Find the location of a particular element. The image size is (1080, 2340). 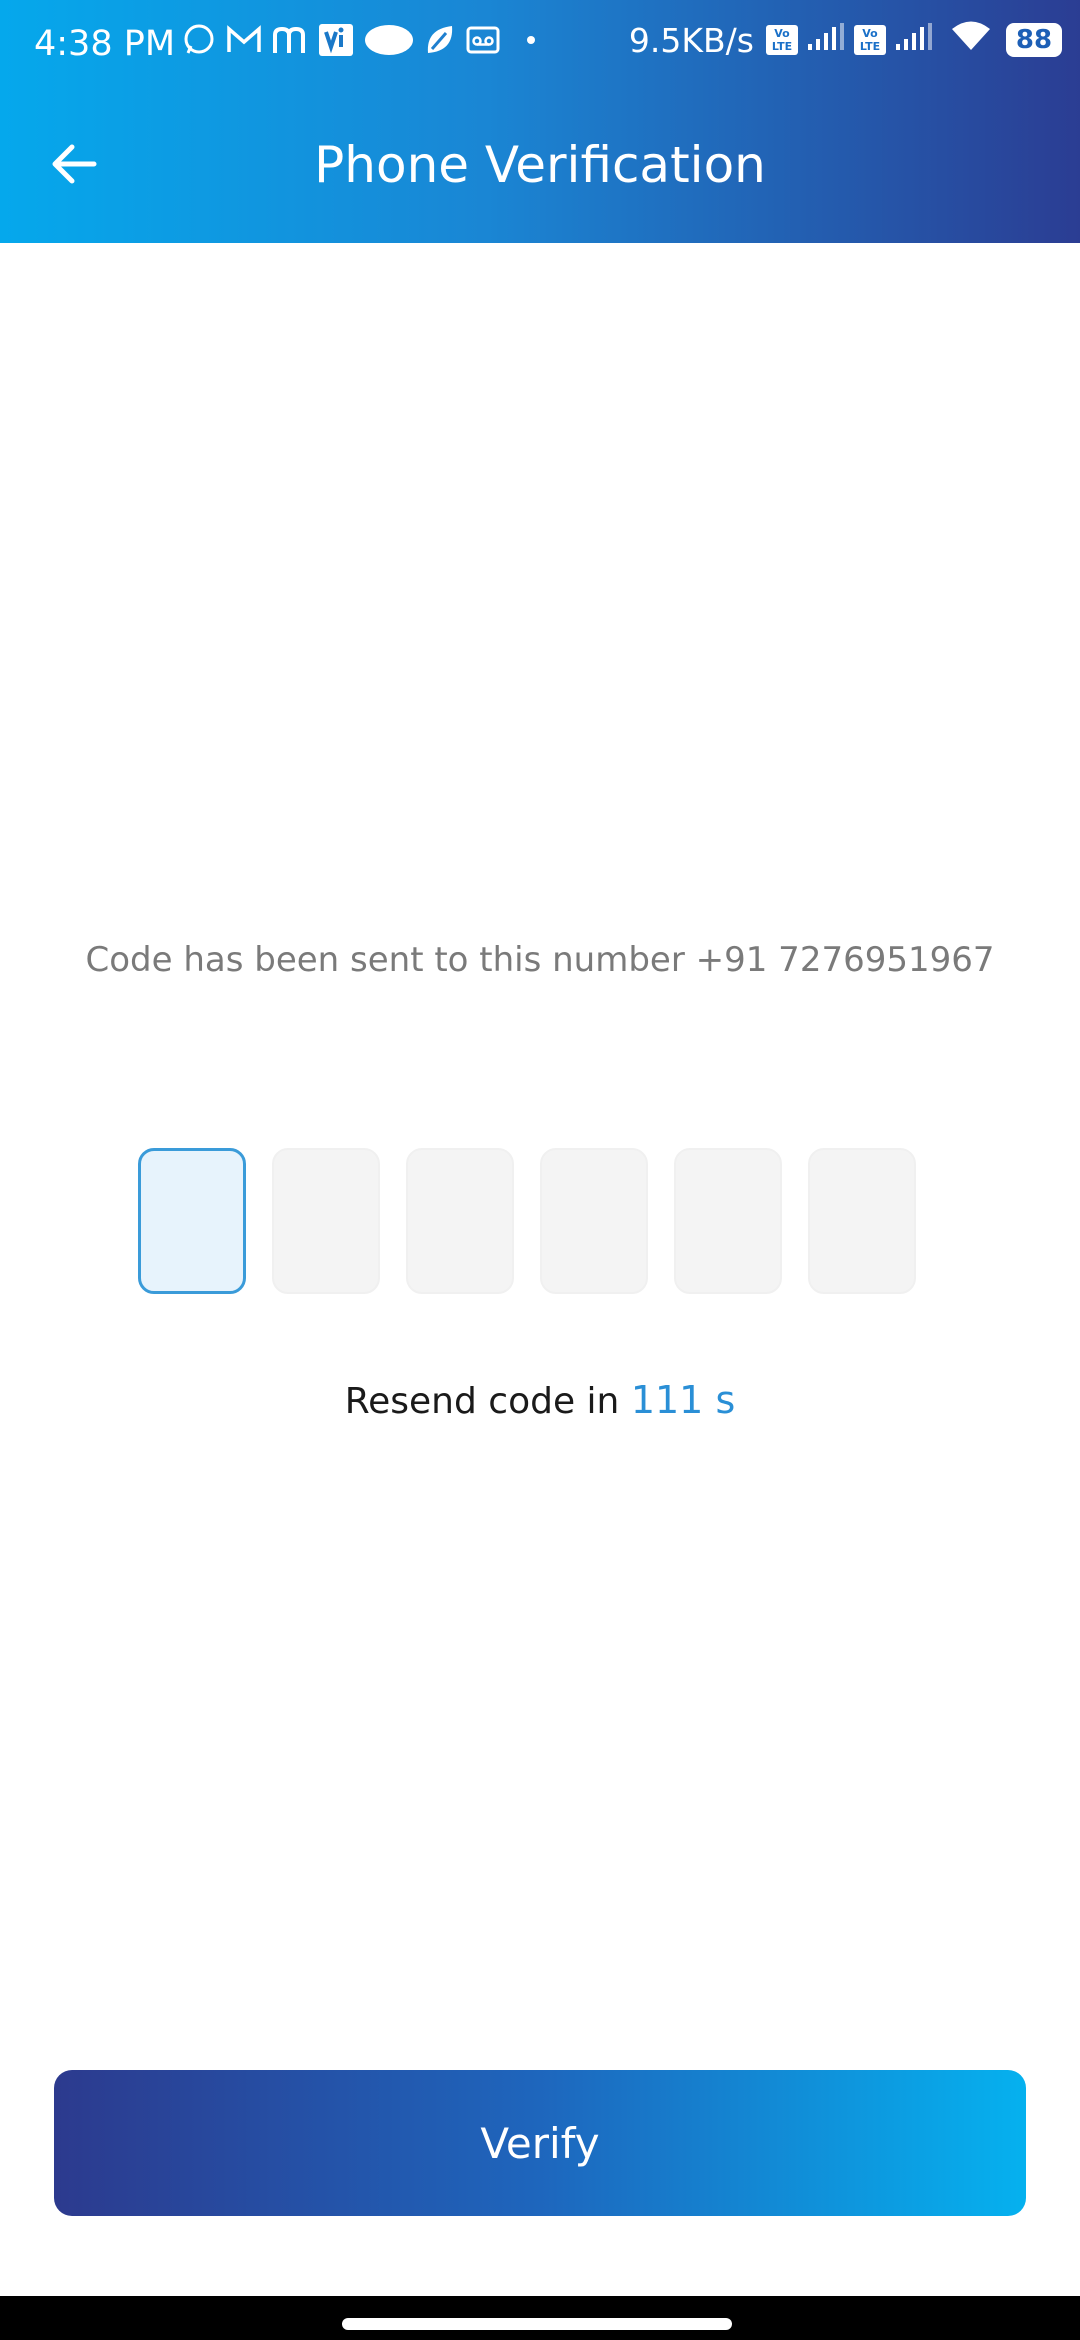

resend-timer: Resend code in 111 s is located at coordinates (540, 1400).